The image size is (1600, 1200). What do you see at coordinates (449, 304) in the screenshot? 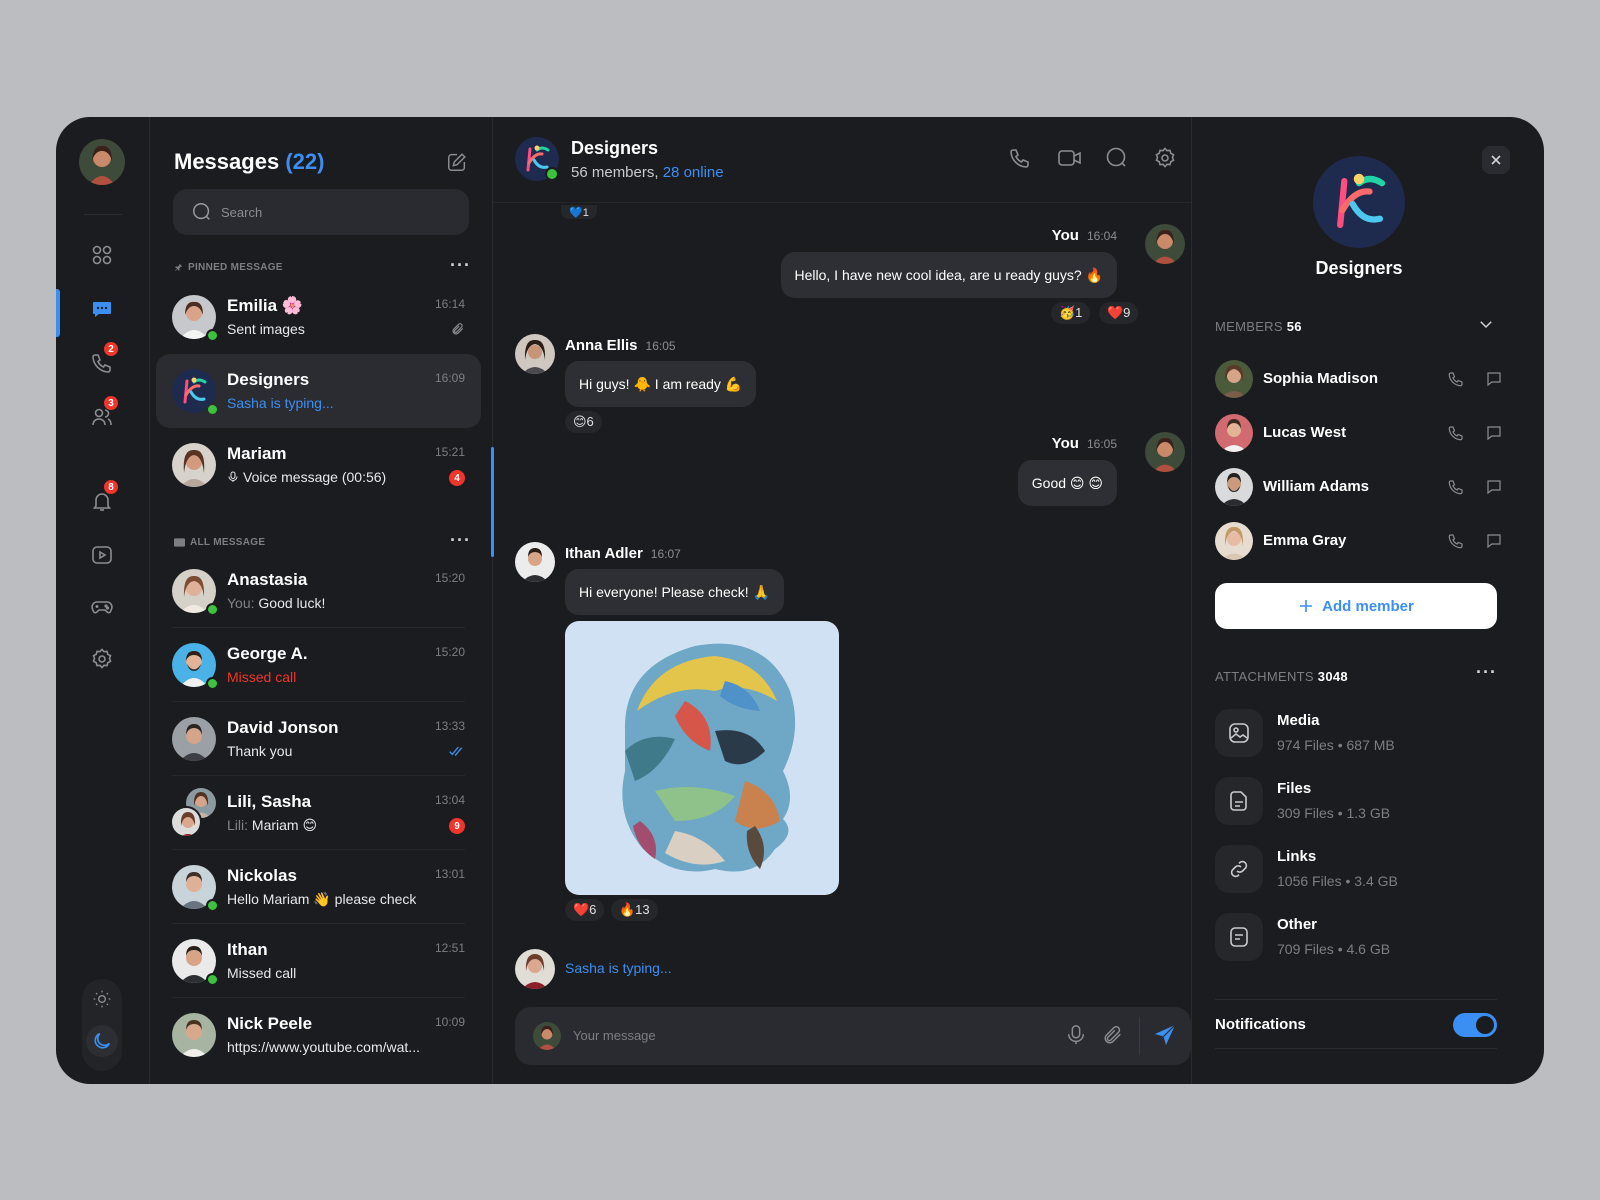
I see `message-time: 16:14` at bounding box center [449, 304].